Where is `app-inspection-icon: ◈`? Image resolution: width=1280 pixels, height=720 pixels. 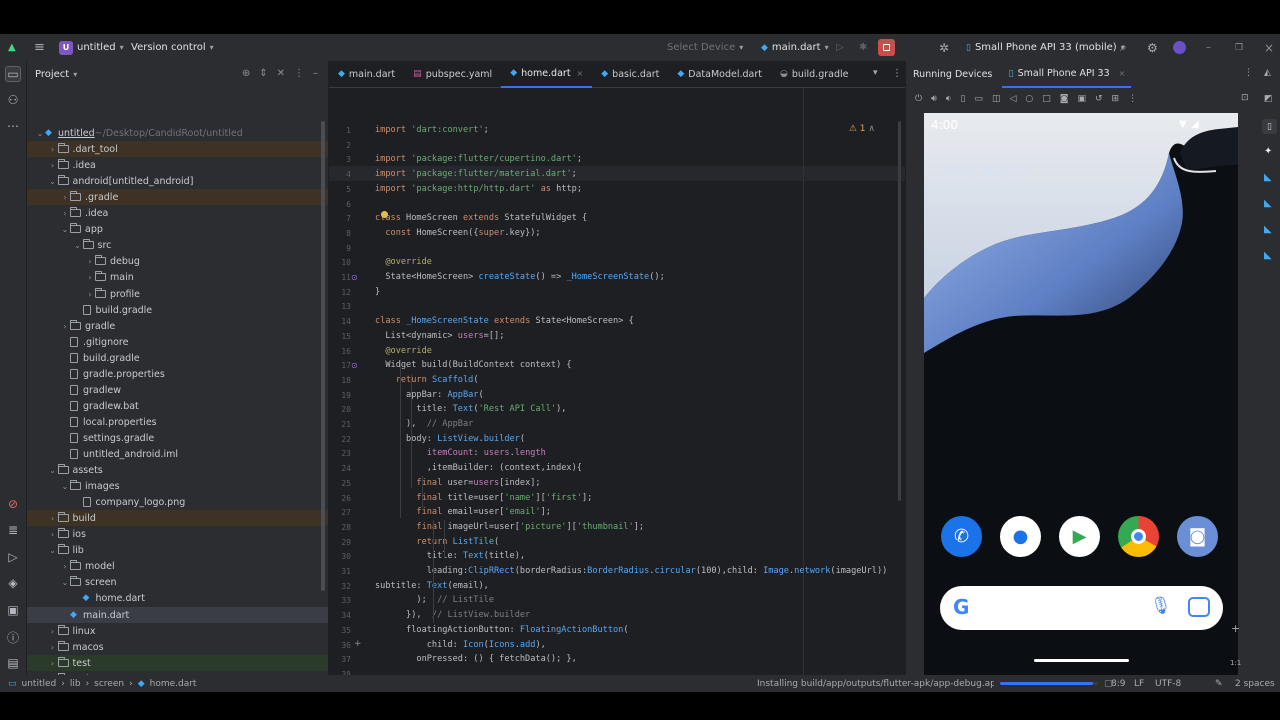
app-inspection-icon: ◈ is located at coordinates (13, 583).